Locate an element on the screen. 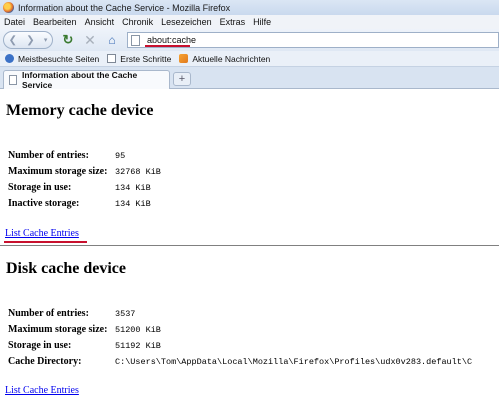 The width and height of the screenshot is (499, 409). row-value: 51192 KiB is located at coordinates (138, 346).